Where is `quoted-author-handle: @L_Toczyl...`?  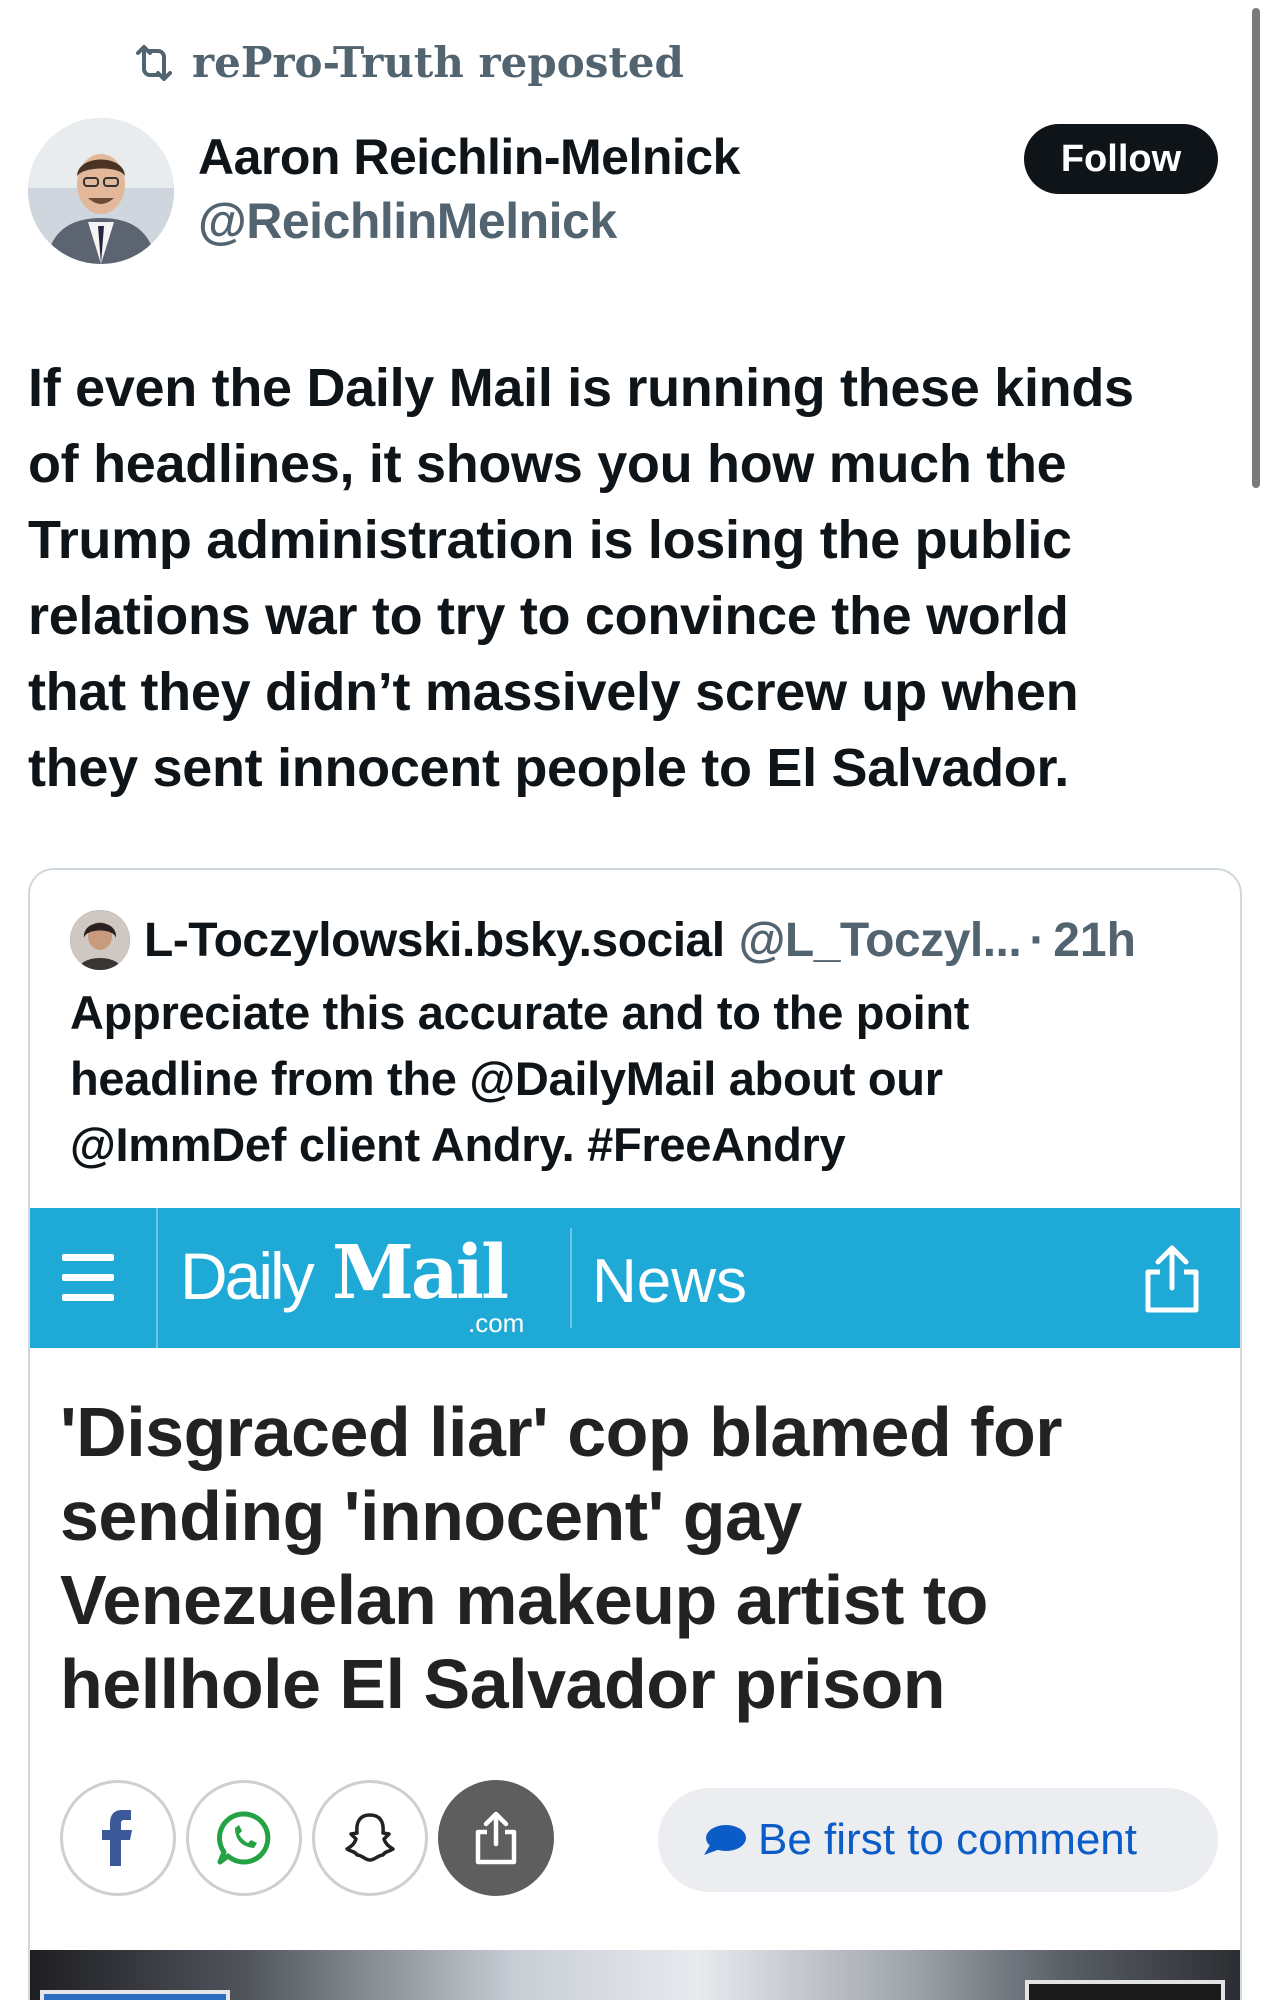
quoted-author-handle: @L_Toczyl... is located at coordinates (880, 940).